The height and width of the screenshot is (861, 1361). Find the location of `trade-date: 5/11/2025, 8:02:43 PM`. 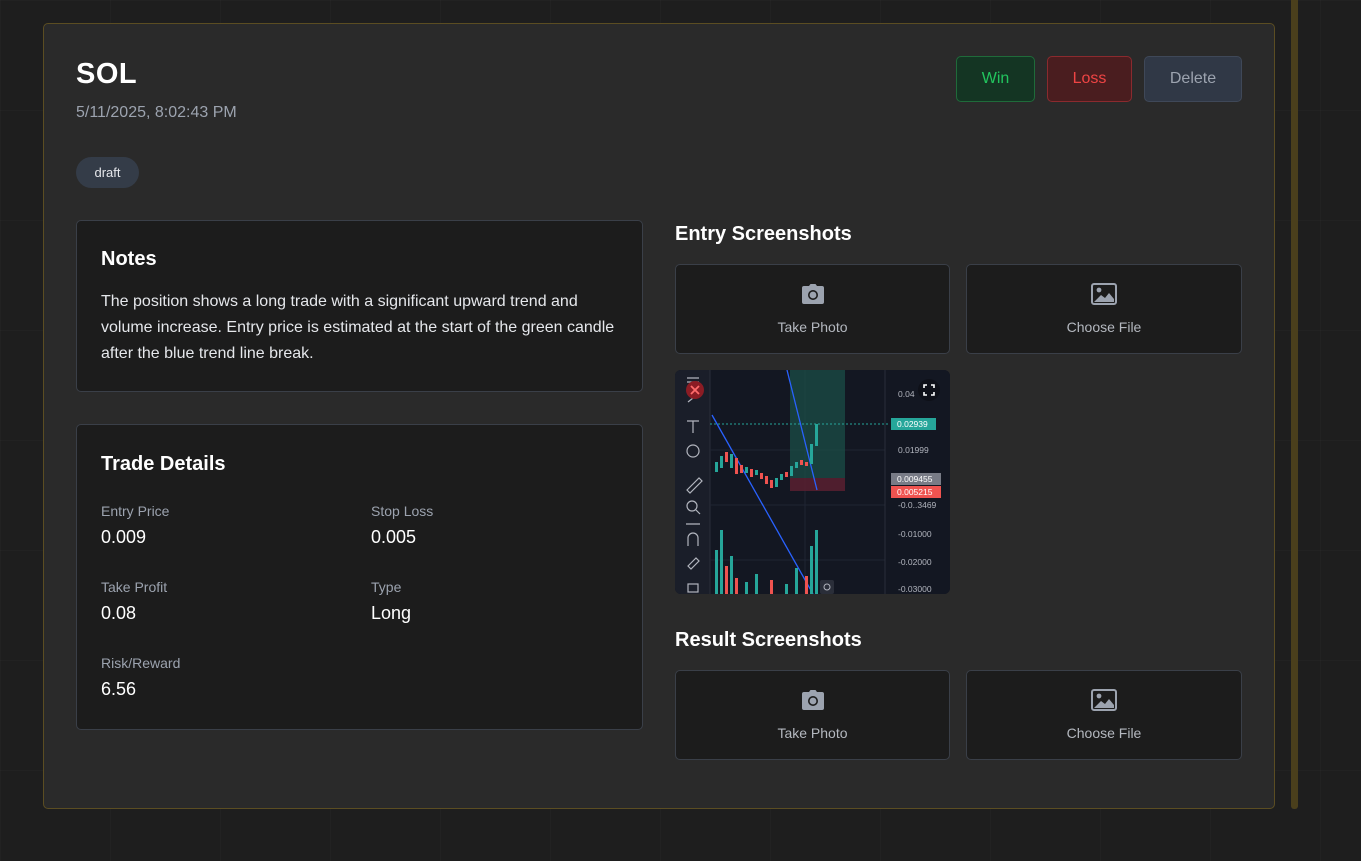

trade-date: 5/11/2025, 8:02:43 PM is located at coordinates (156, 112).